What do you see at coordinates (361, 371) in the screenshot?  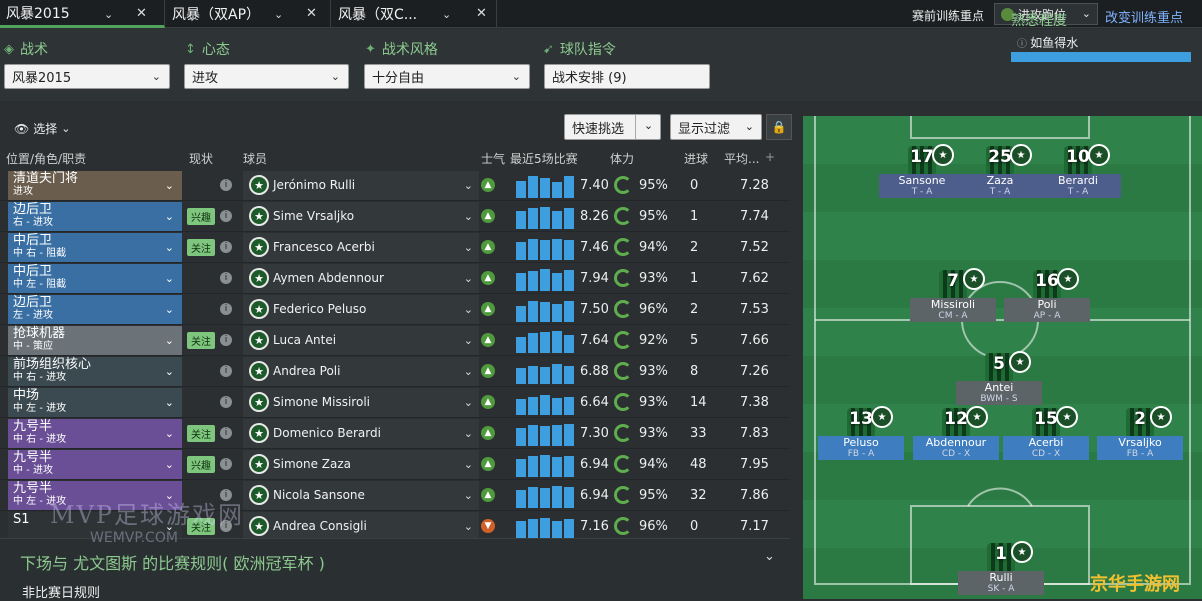 I see `player-selector: ★ Andrea Poli ⌄` at bounding box center [361, 371].